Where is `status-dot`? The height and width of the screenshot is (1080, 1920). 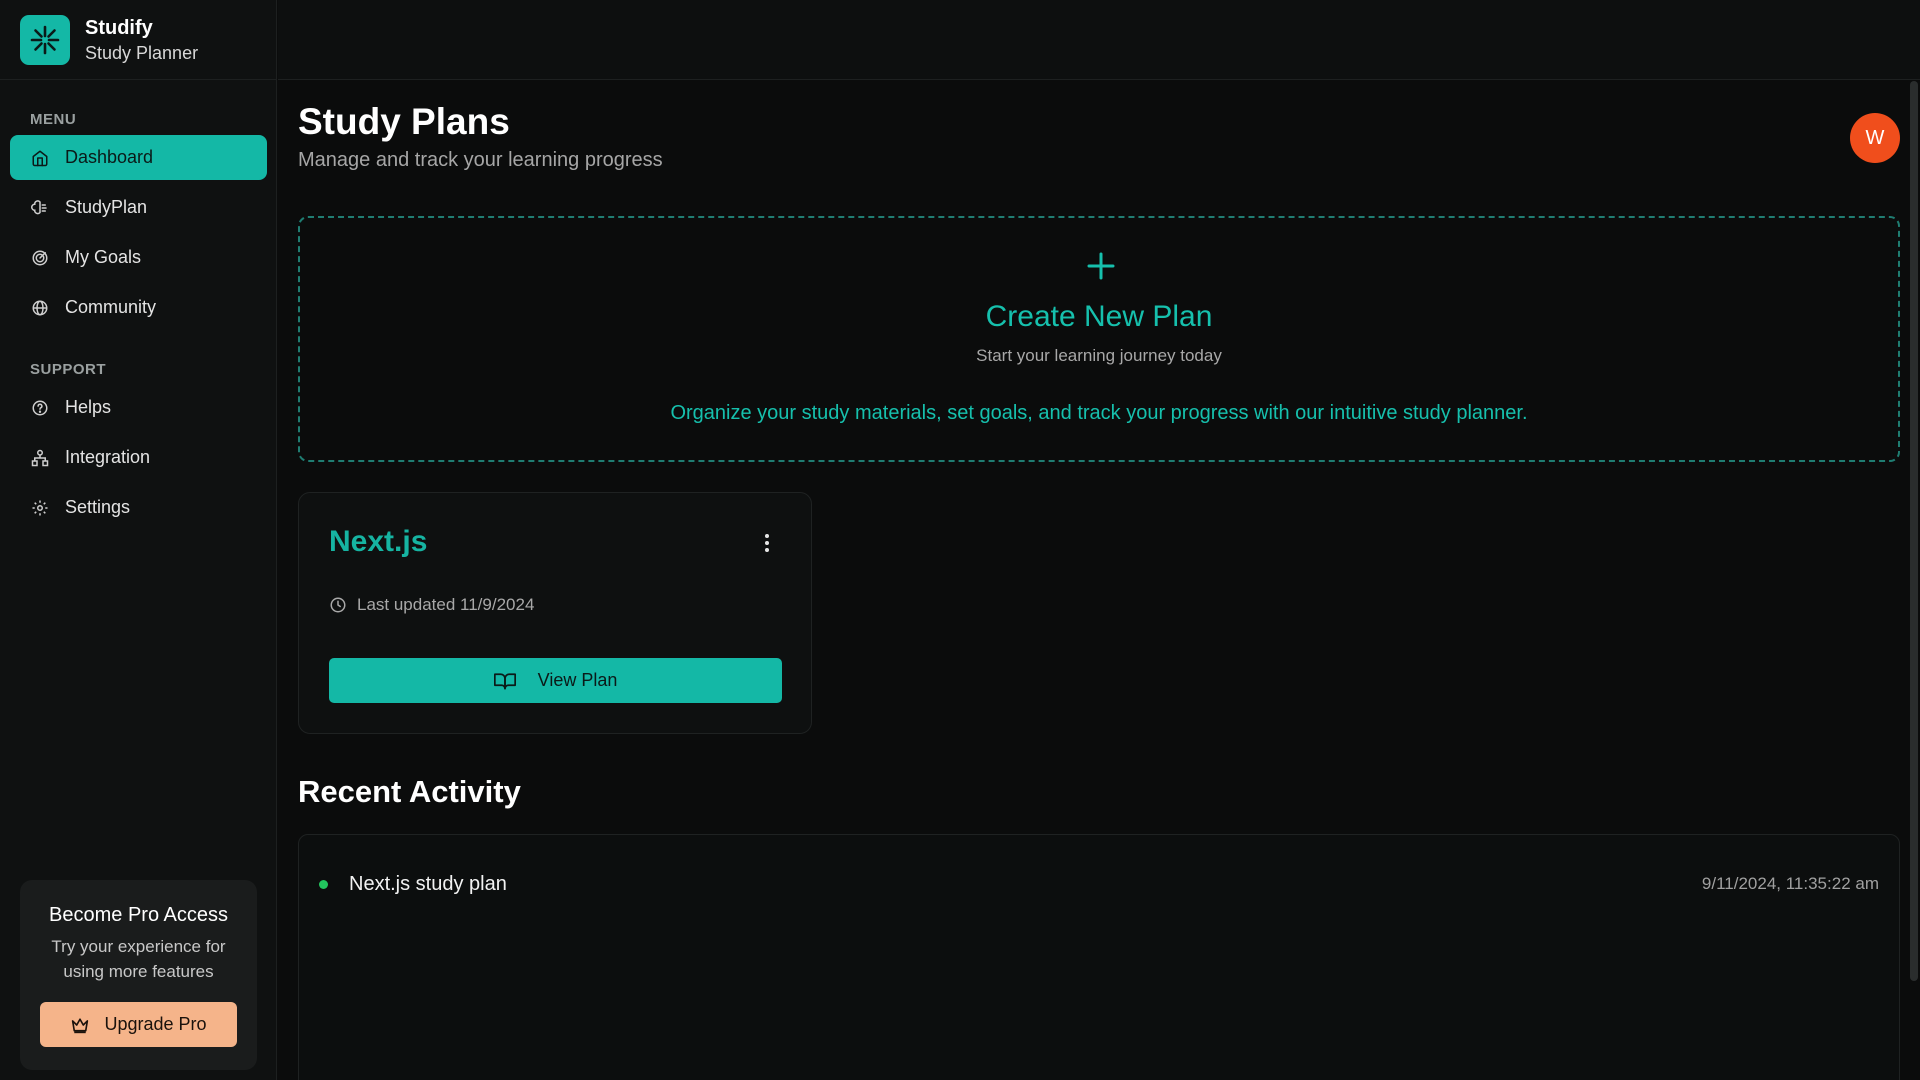
status-dot is located at coordinates (323, 884).